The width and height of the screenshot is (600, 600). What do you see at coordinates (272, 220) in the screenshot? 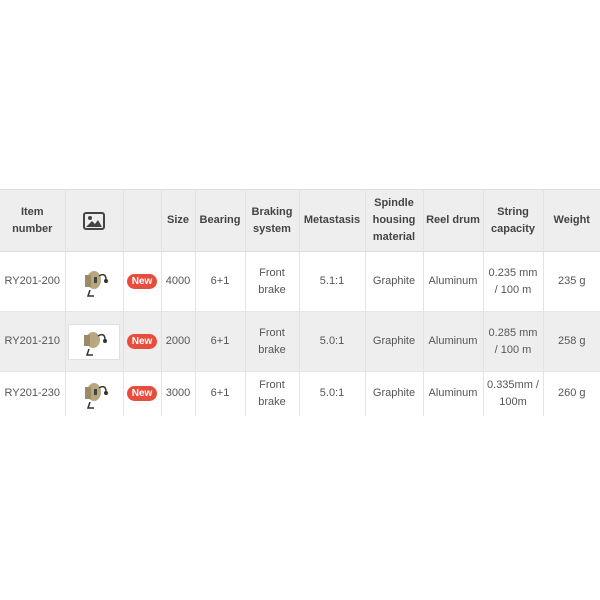
I see `header-braking-system: Braking system` at bounding box center [272, 220].